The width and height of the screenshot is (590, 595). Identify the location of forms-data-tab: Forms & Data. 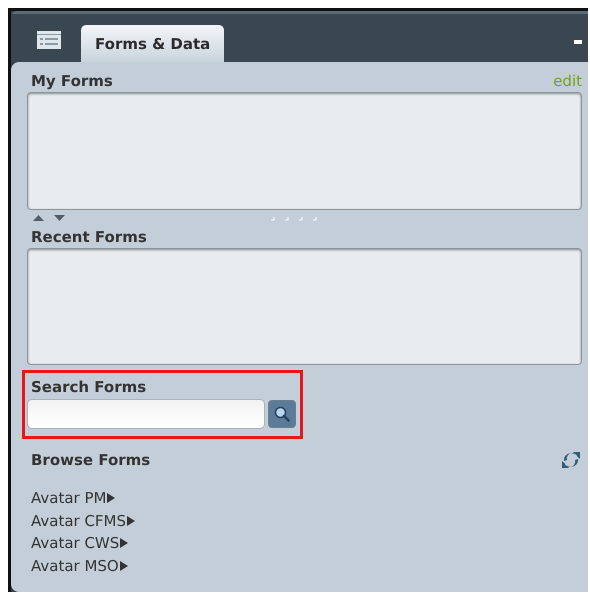
(152, 43).